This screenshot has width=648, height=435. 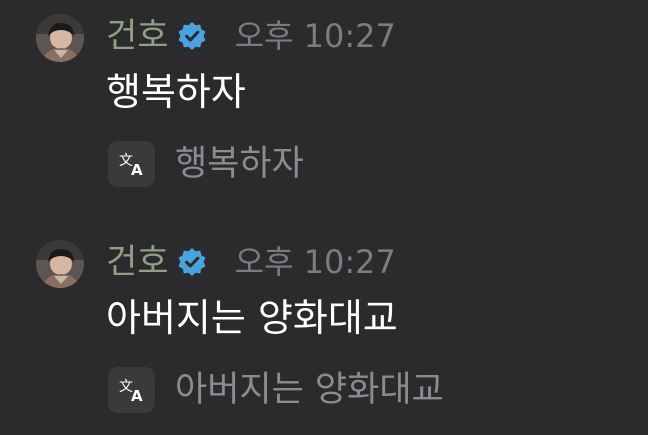 I want to click on translation-text: 행복하자, so click(x=239, y=164).